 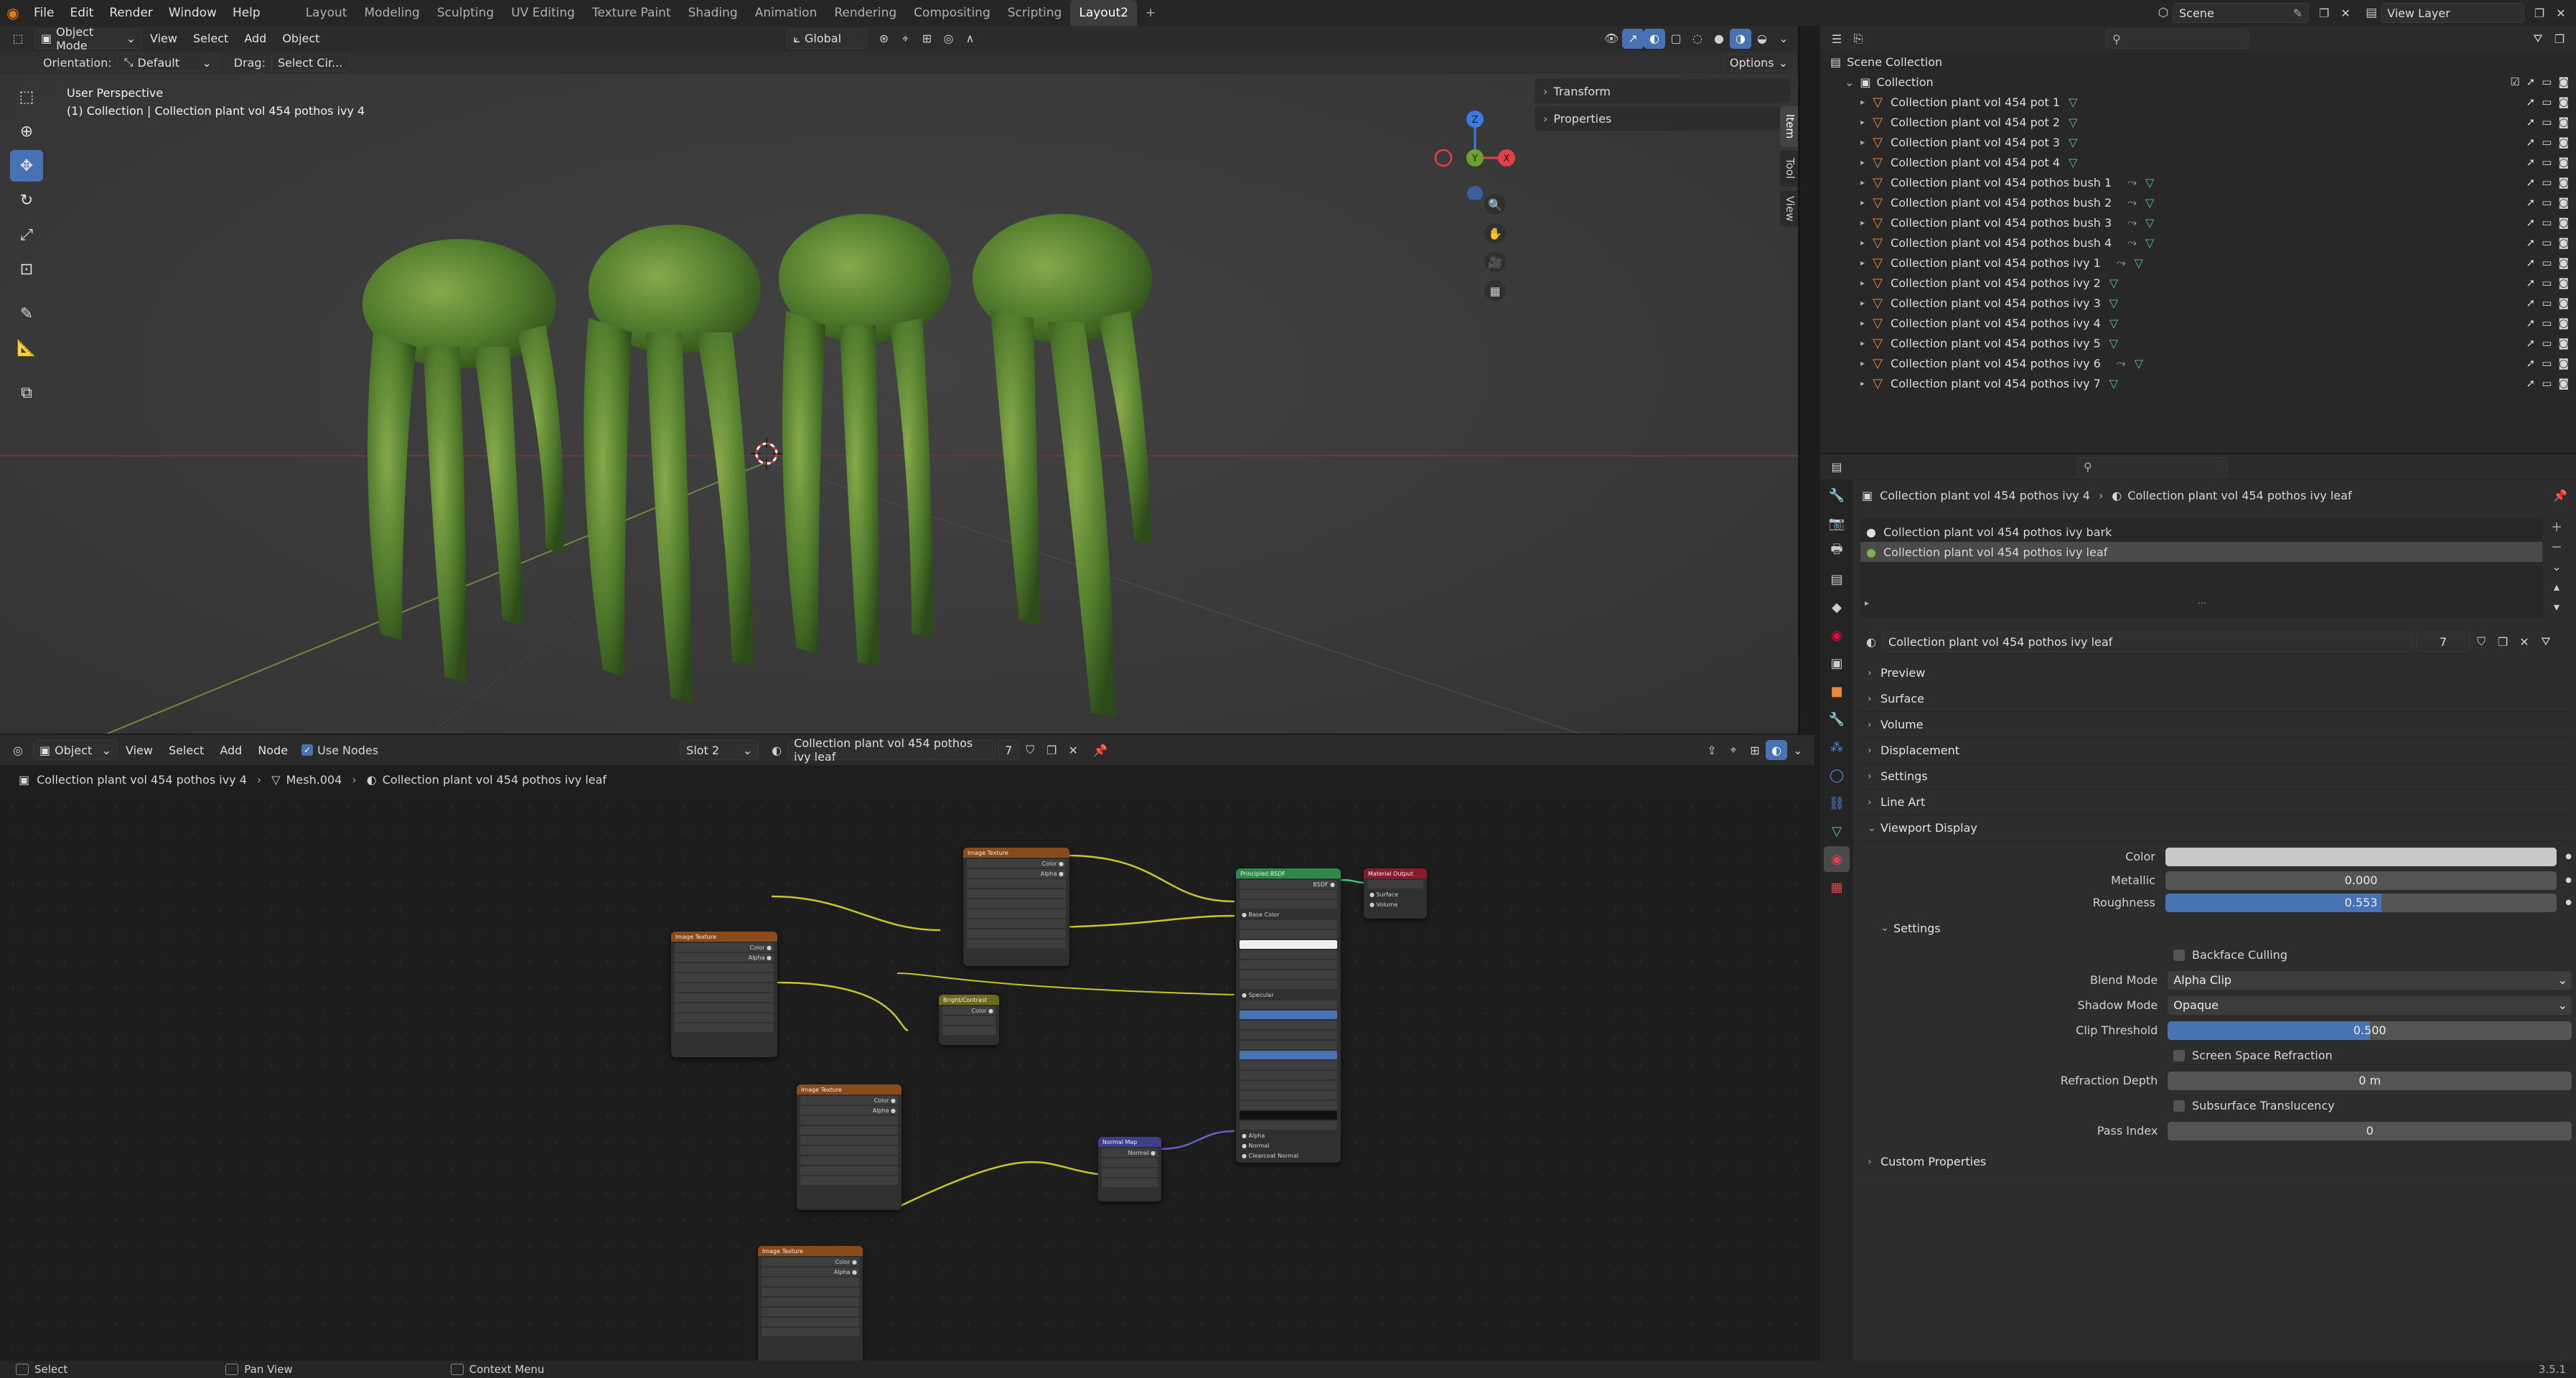 I want to click on camera-view-icon: 🎥, so click(x=1495, y=262).